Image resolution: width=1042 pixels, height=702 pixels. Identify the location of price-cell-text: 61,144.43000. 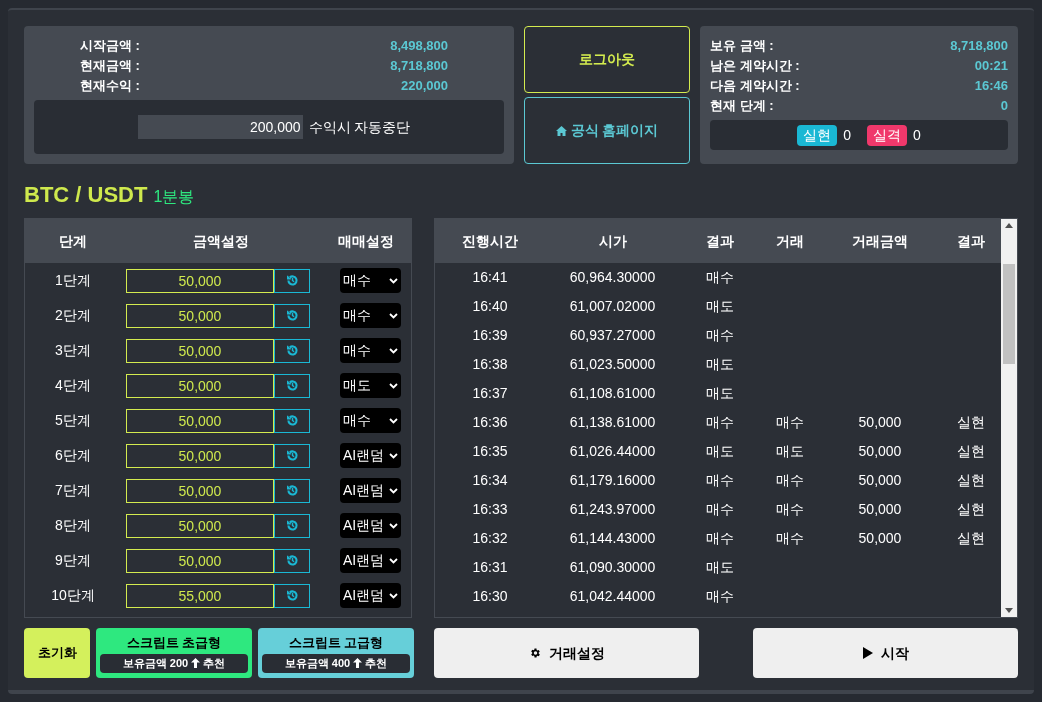
(612, 538).